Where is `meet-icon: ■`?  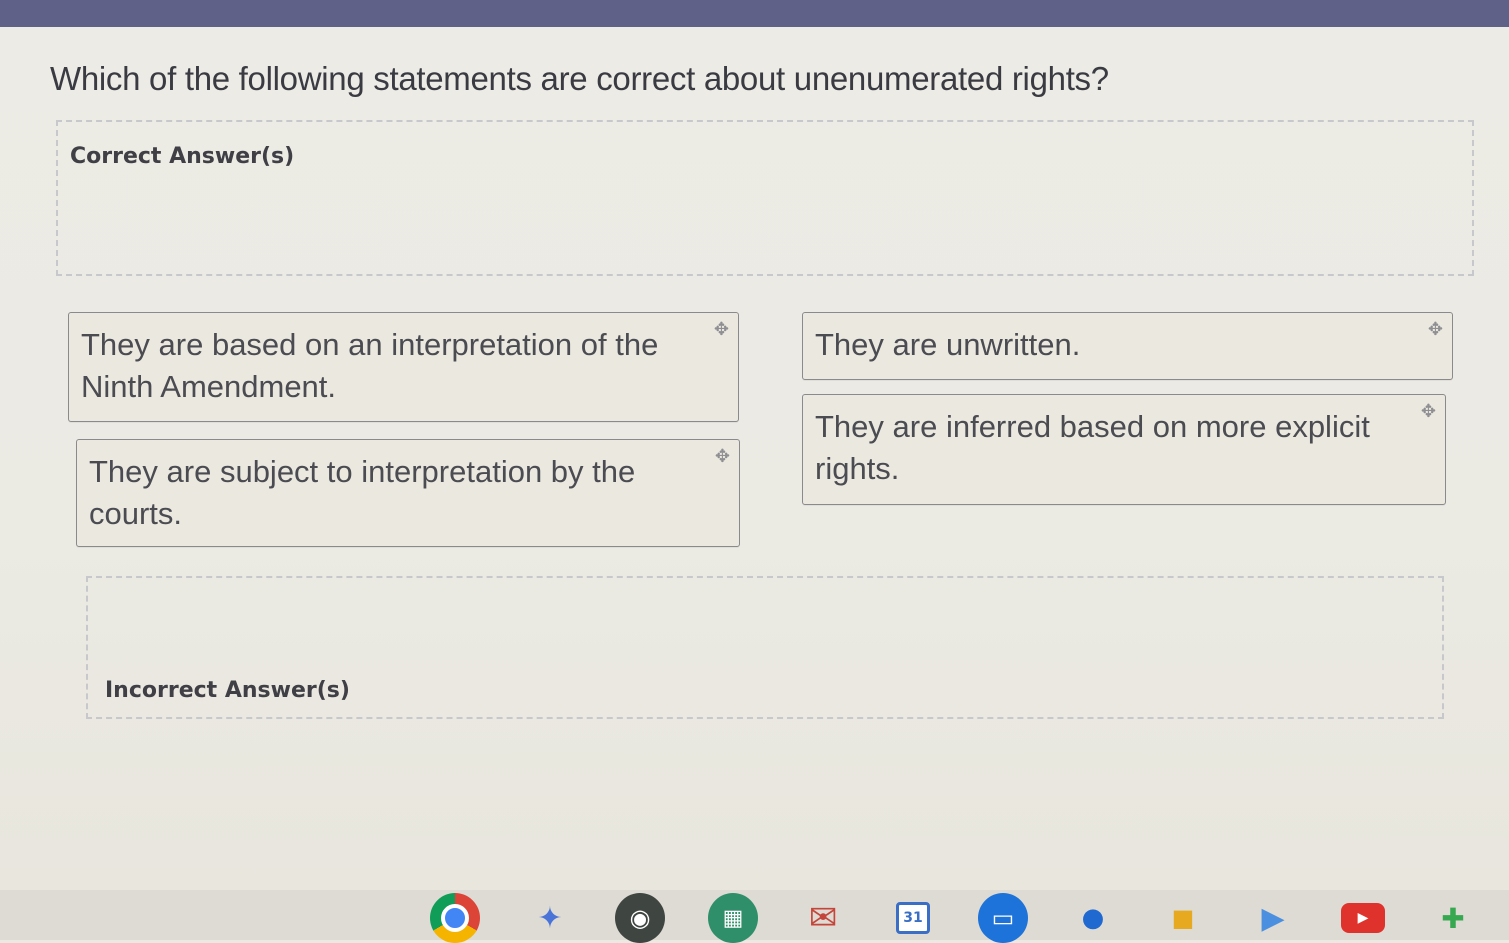 meet-icon: ■ is located at coordinates (1183, 918).